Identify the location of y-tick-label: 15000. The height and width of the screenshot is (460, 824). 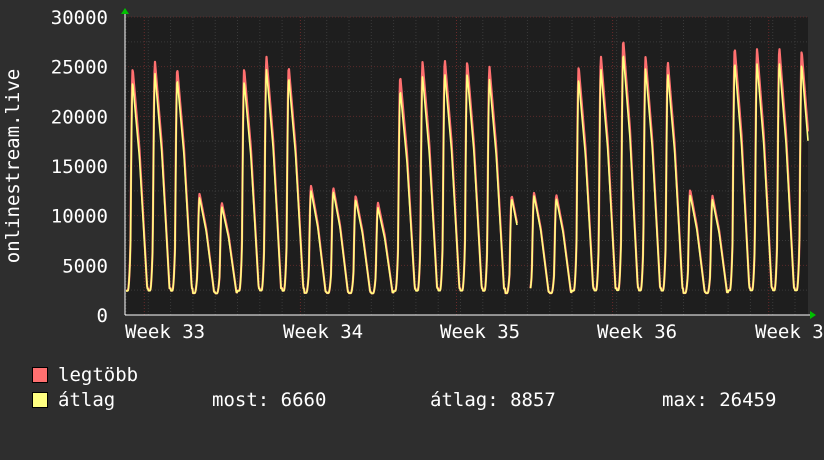
(79, 167).